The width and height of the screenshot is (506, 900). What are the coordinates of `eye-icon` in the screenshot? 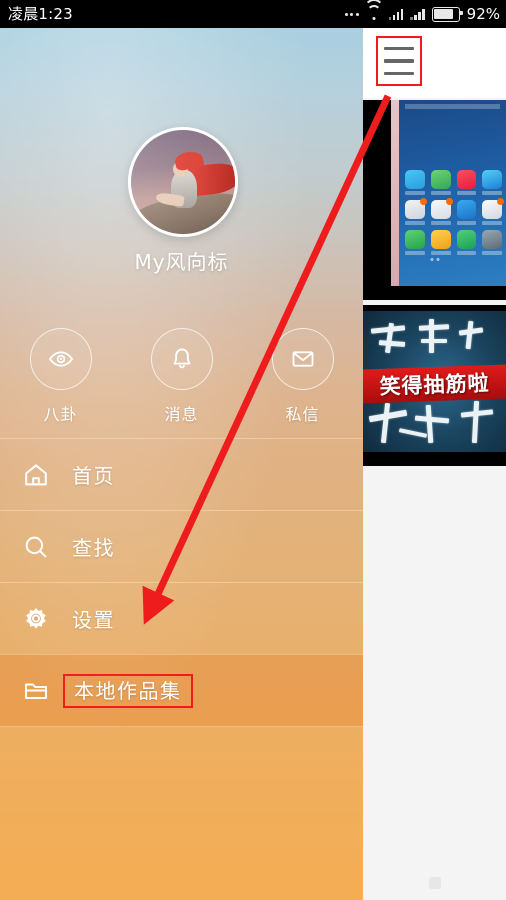 It's located at (60, 359).